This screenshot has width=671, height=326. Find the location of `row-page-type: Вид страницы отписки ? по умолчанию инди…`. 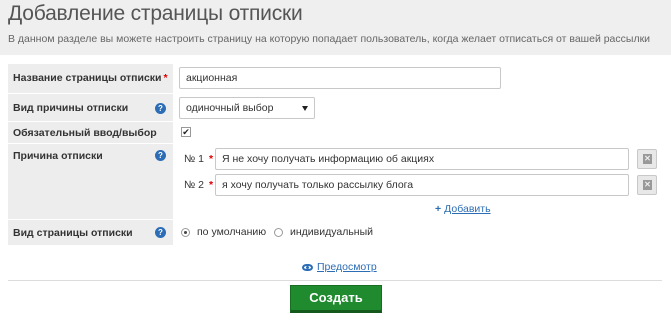

row-page-type: Вид страницы отписки ? по умолчанию инди… is located at coordinates (335, 233).